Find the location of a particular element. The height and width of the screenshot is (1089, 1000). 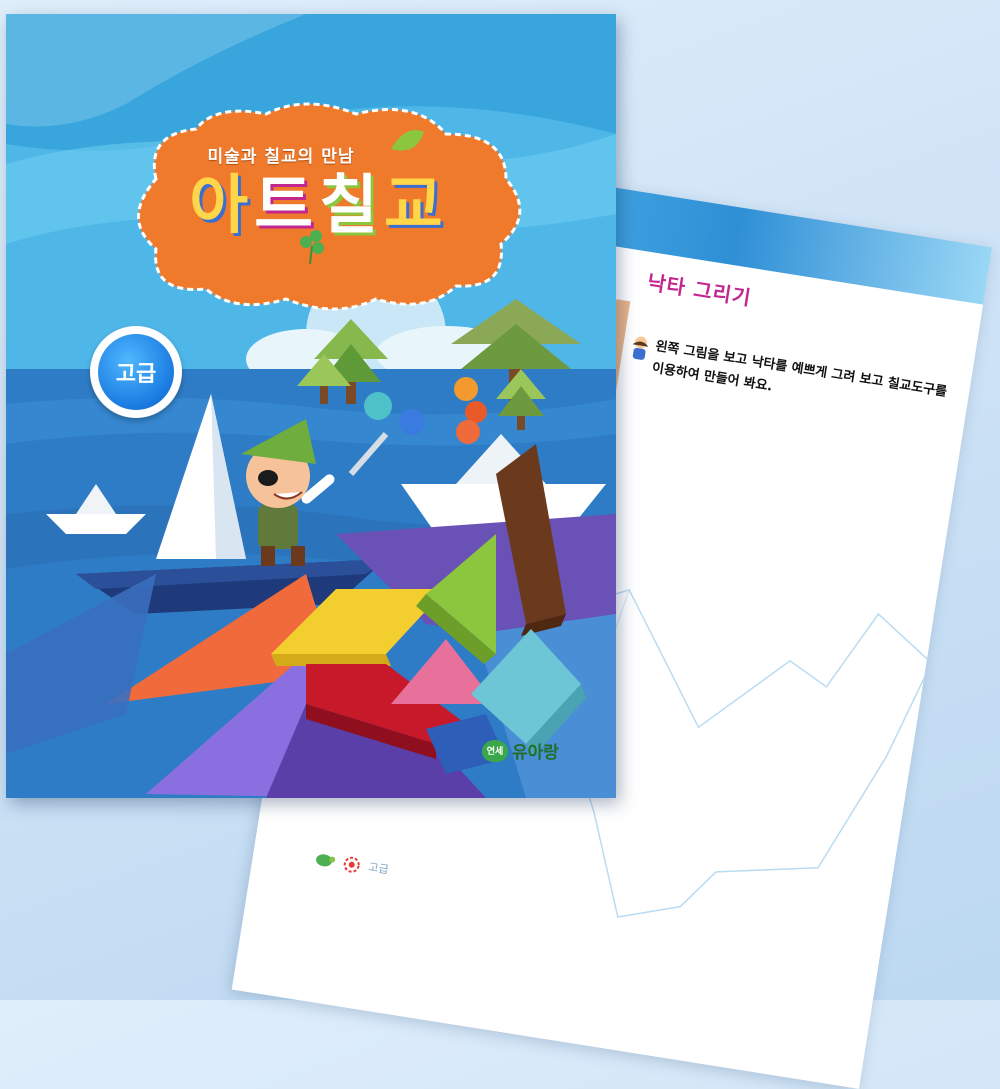

publisher-name: 유아랑 is located at coordinates (535, 753).